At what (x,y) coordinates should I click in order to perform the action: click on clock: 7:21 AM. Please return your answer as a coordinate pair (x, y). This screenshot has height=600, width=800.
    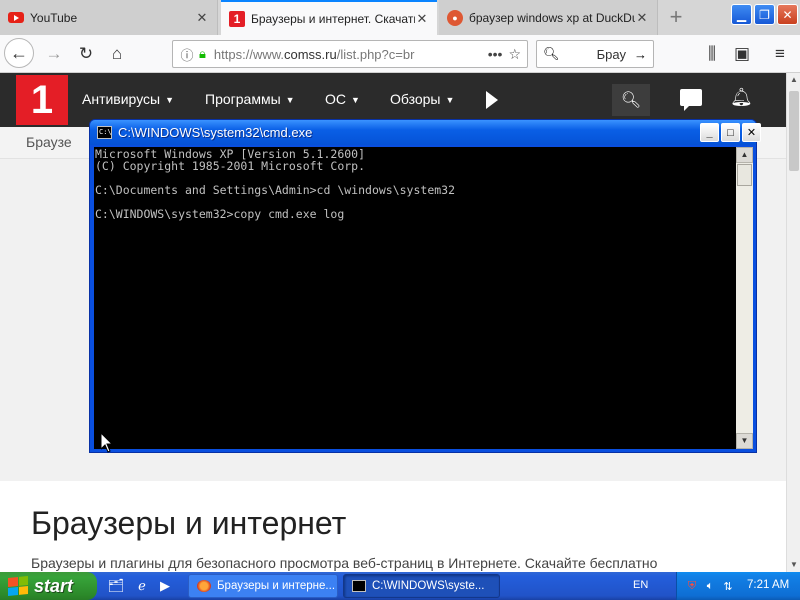
    Looking at the image, I should click on (768, 585).